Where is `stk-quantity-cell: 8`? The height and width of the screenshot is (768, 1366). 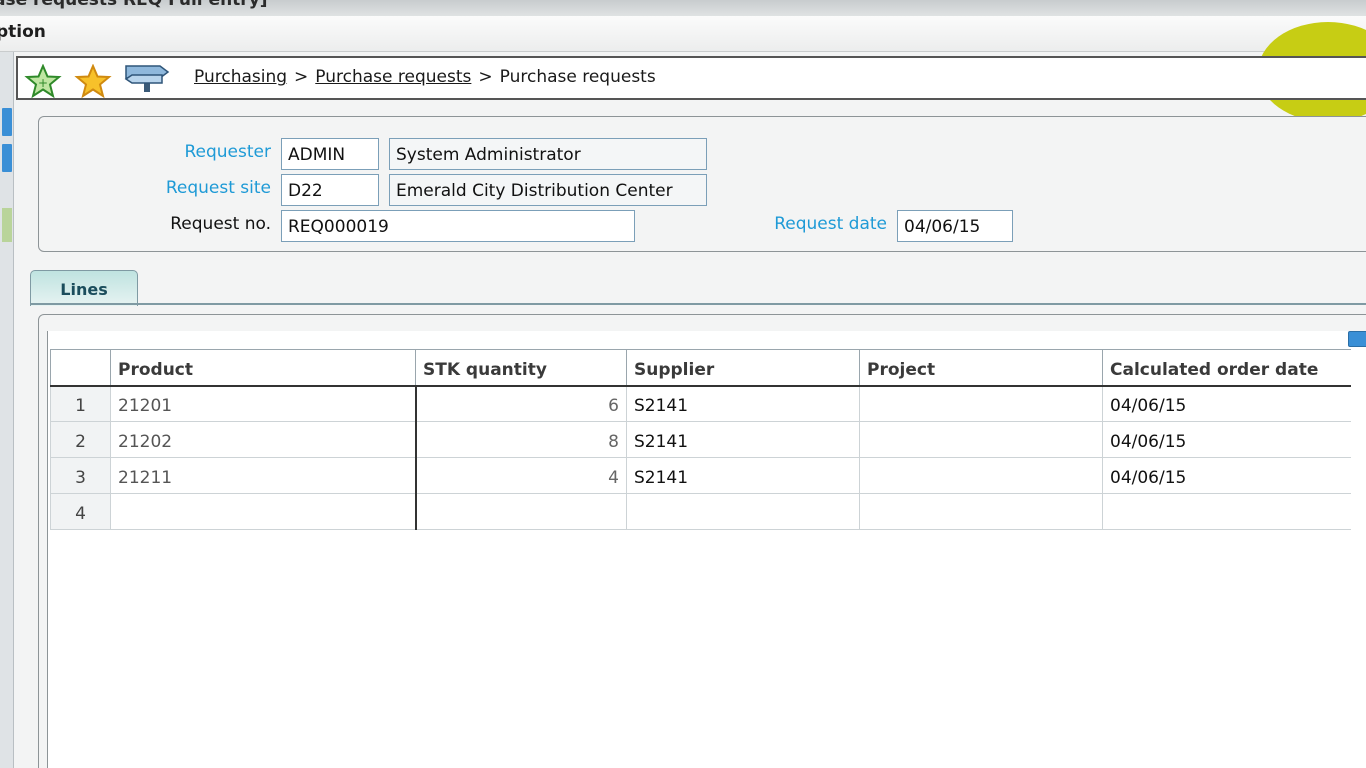
stk-quantity-cell: 8 is located at coordinates (521, 439).